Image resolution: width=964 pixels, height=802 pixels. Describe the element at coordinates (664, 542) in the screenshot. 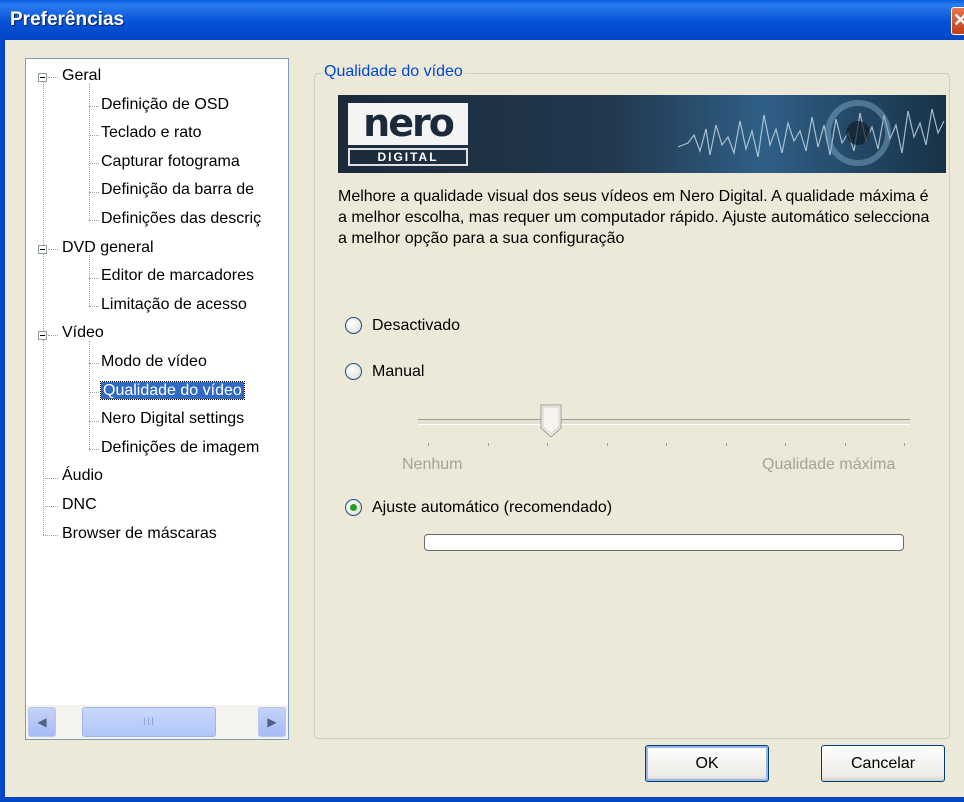

I see `auto-progress-bar` at that location.